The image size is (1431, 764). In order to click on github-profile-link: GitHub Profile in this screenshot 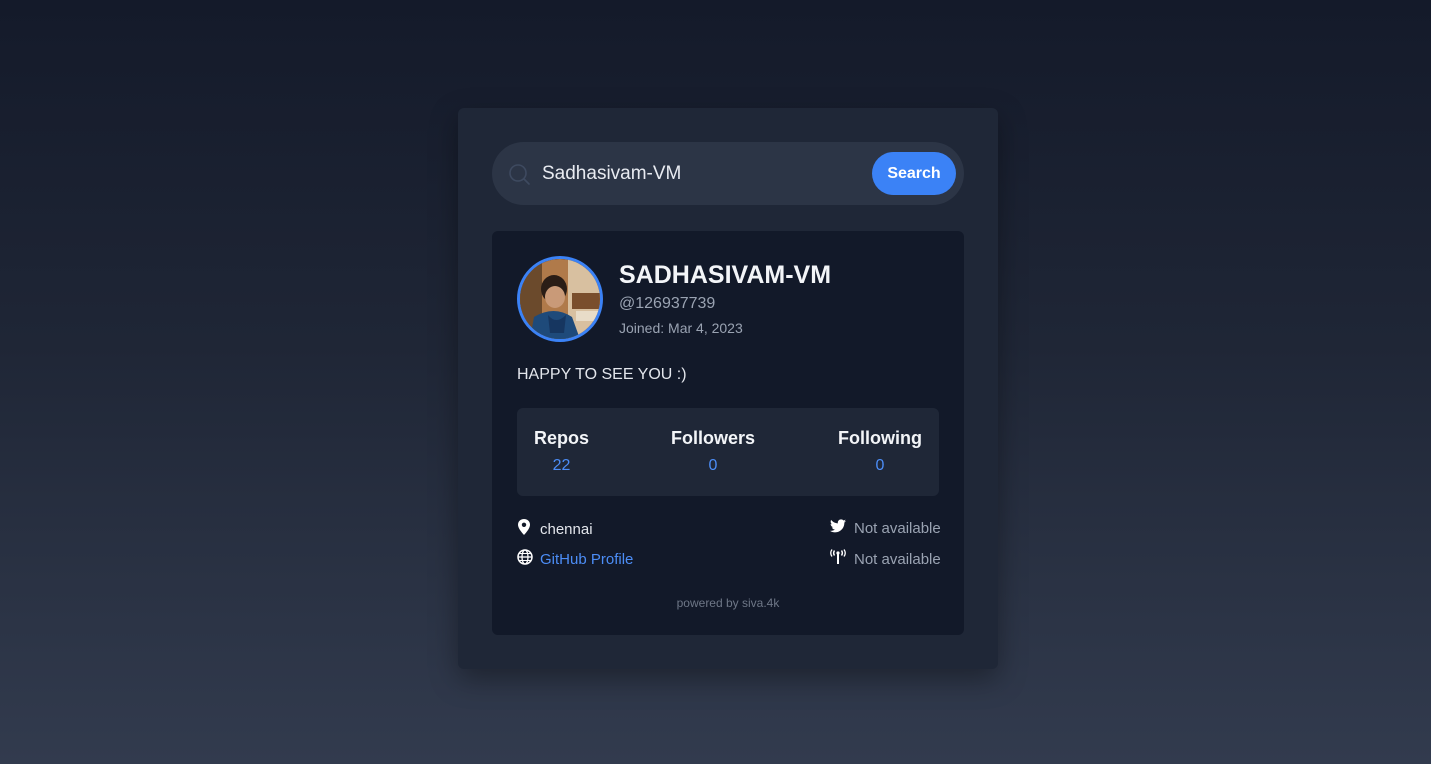, I will do `click(586, 559)`.